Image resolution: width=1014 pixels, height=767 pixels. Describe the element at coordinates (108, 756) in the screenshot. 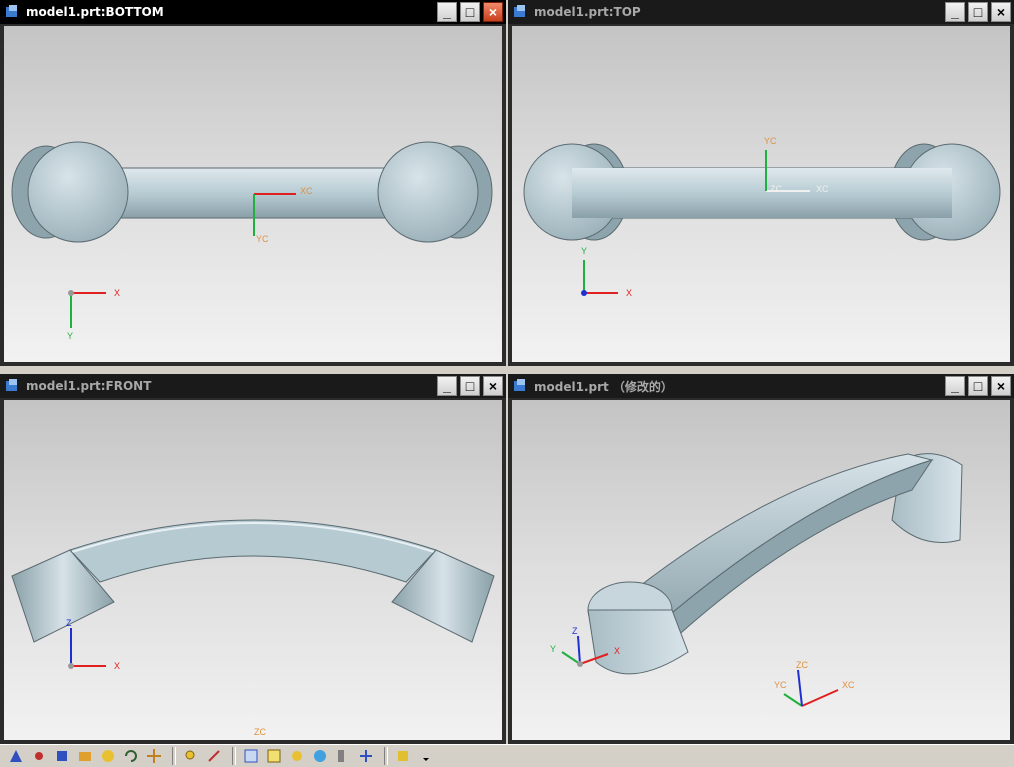

I see `render-icon` at that location.